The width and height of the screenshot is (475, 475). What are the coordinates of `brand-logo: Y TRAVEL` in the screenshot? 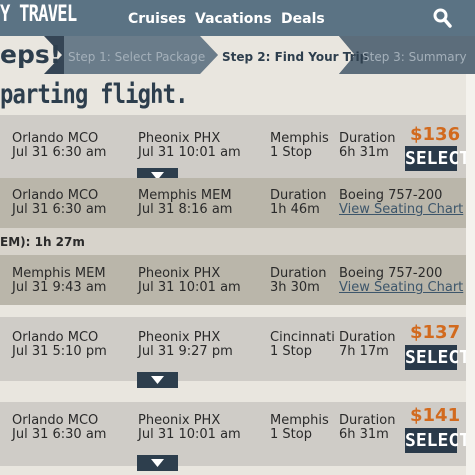 It's located at (38, 14).